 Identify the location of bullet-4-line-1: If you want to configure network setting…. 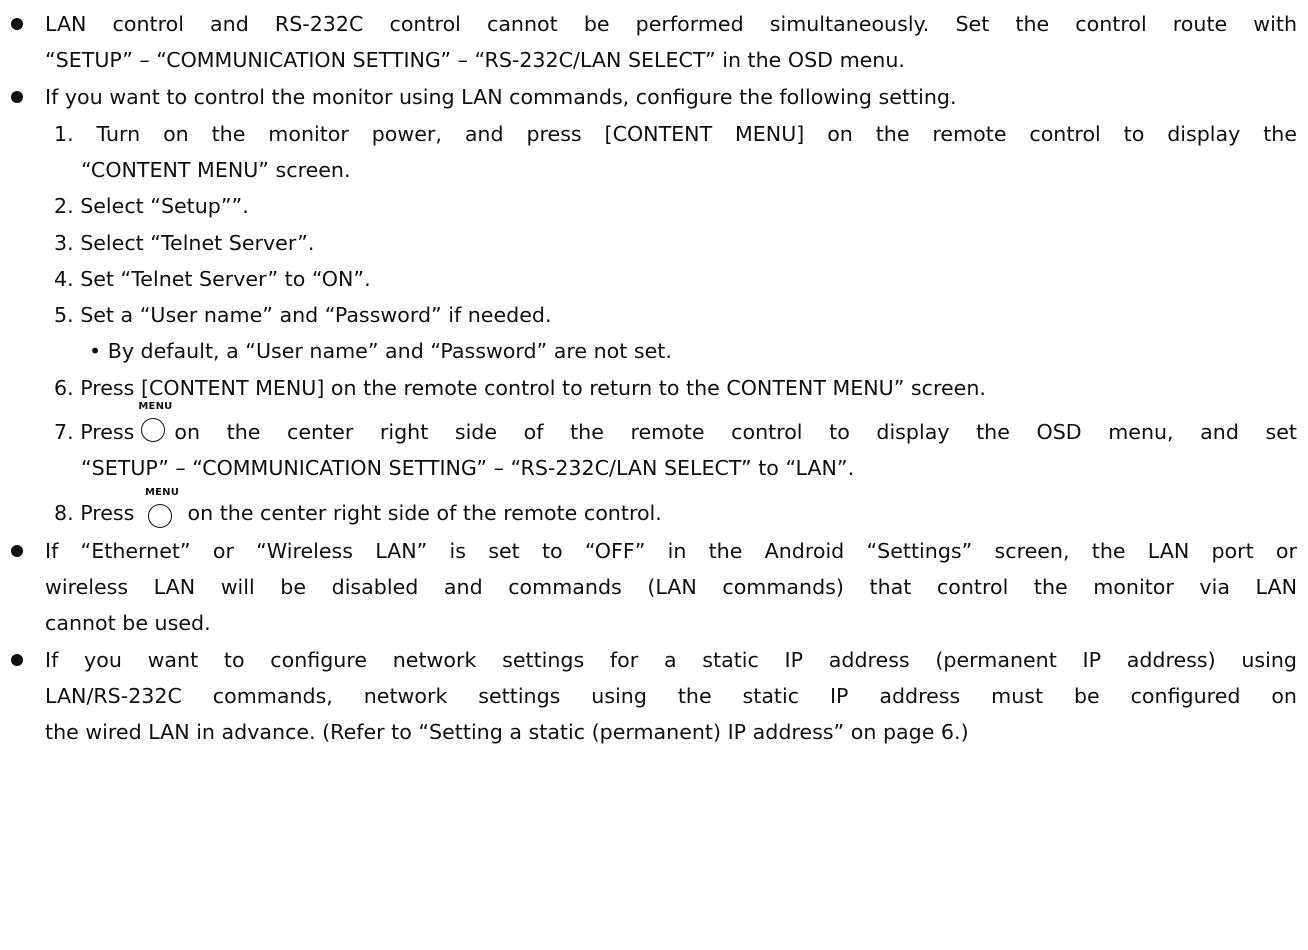
(671, 660).